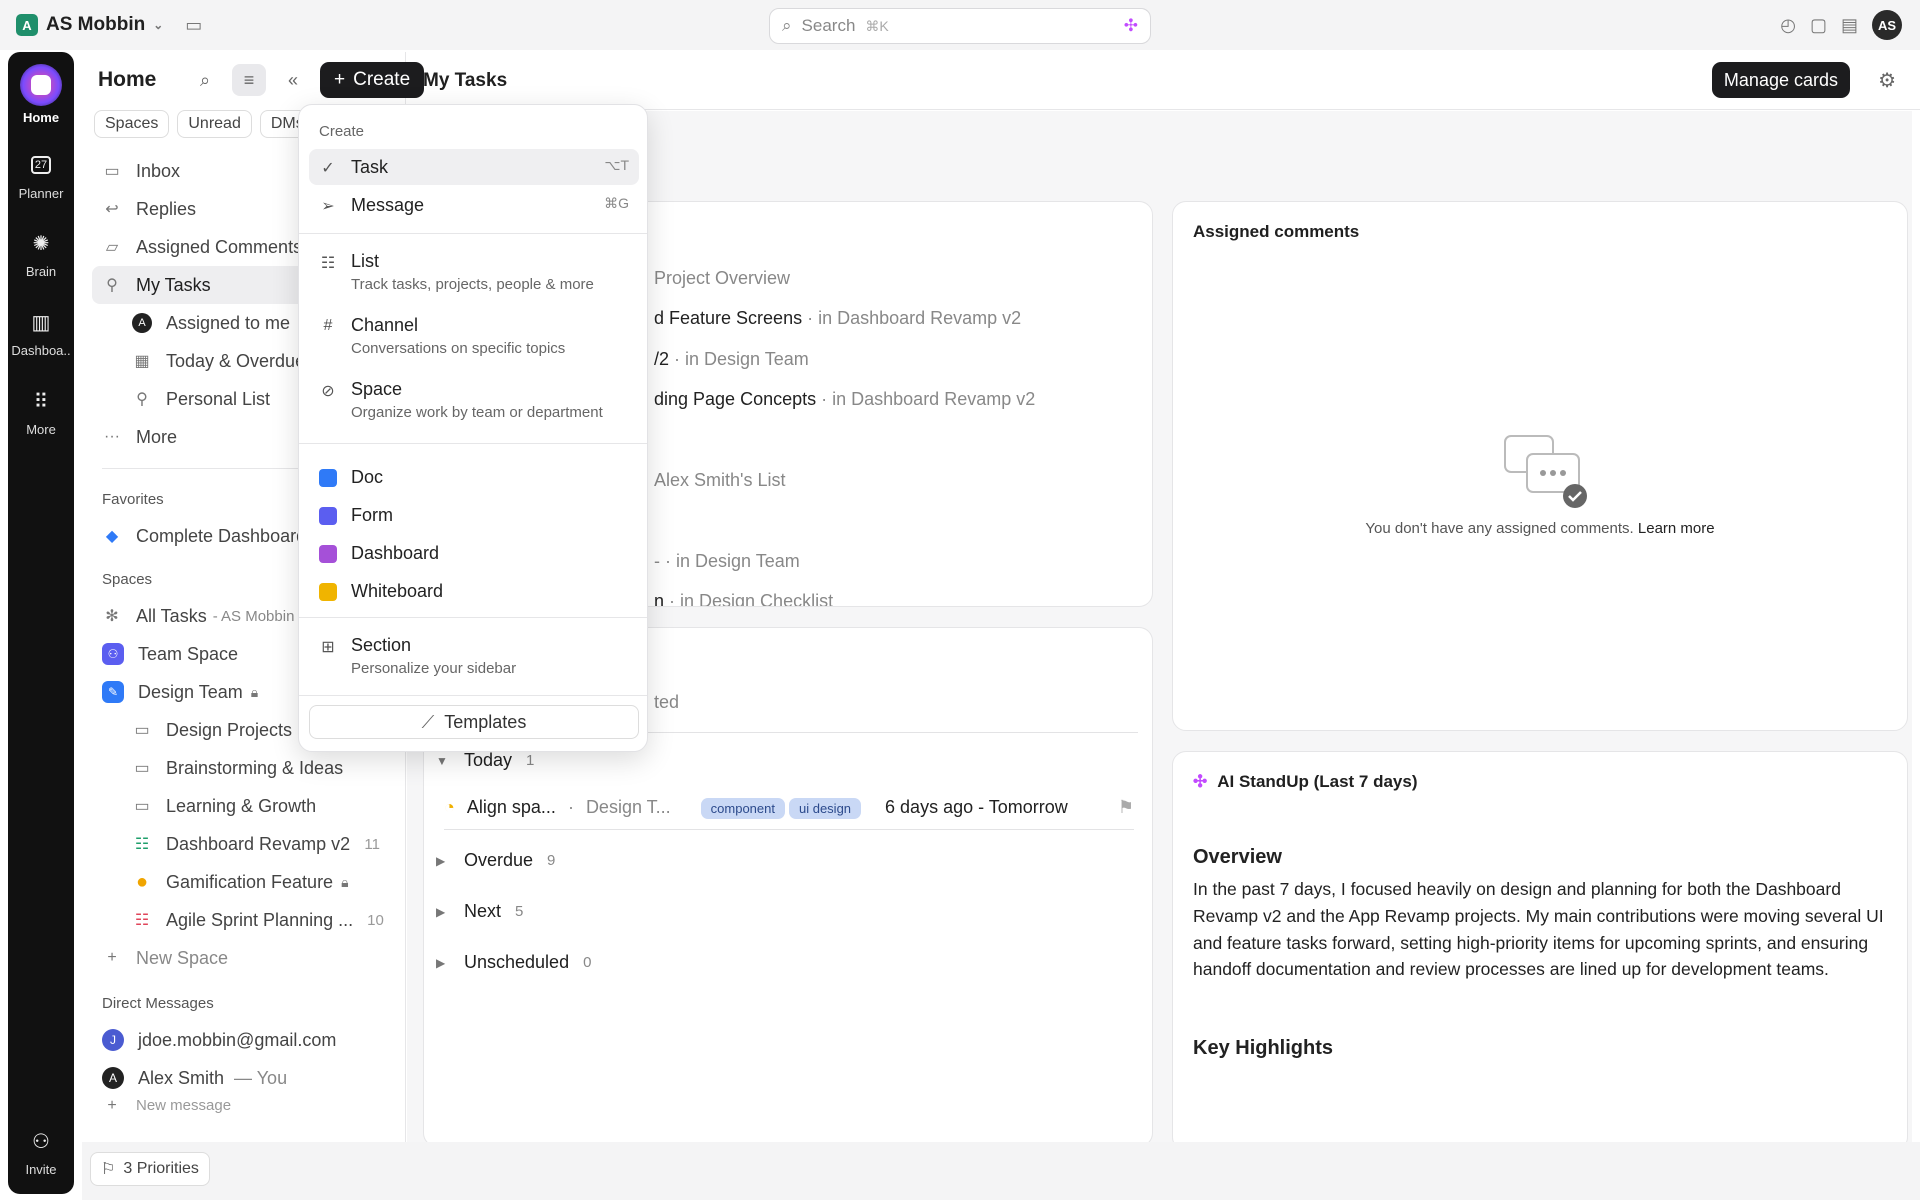 This screenshot has width=1920, height=1200. I want to click on folder-label: Learning & Growth, so click(241, 805).